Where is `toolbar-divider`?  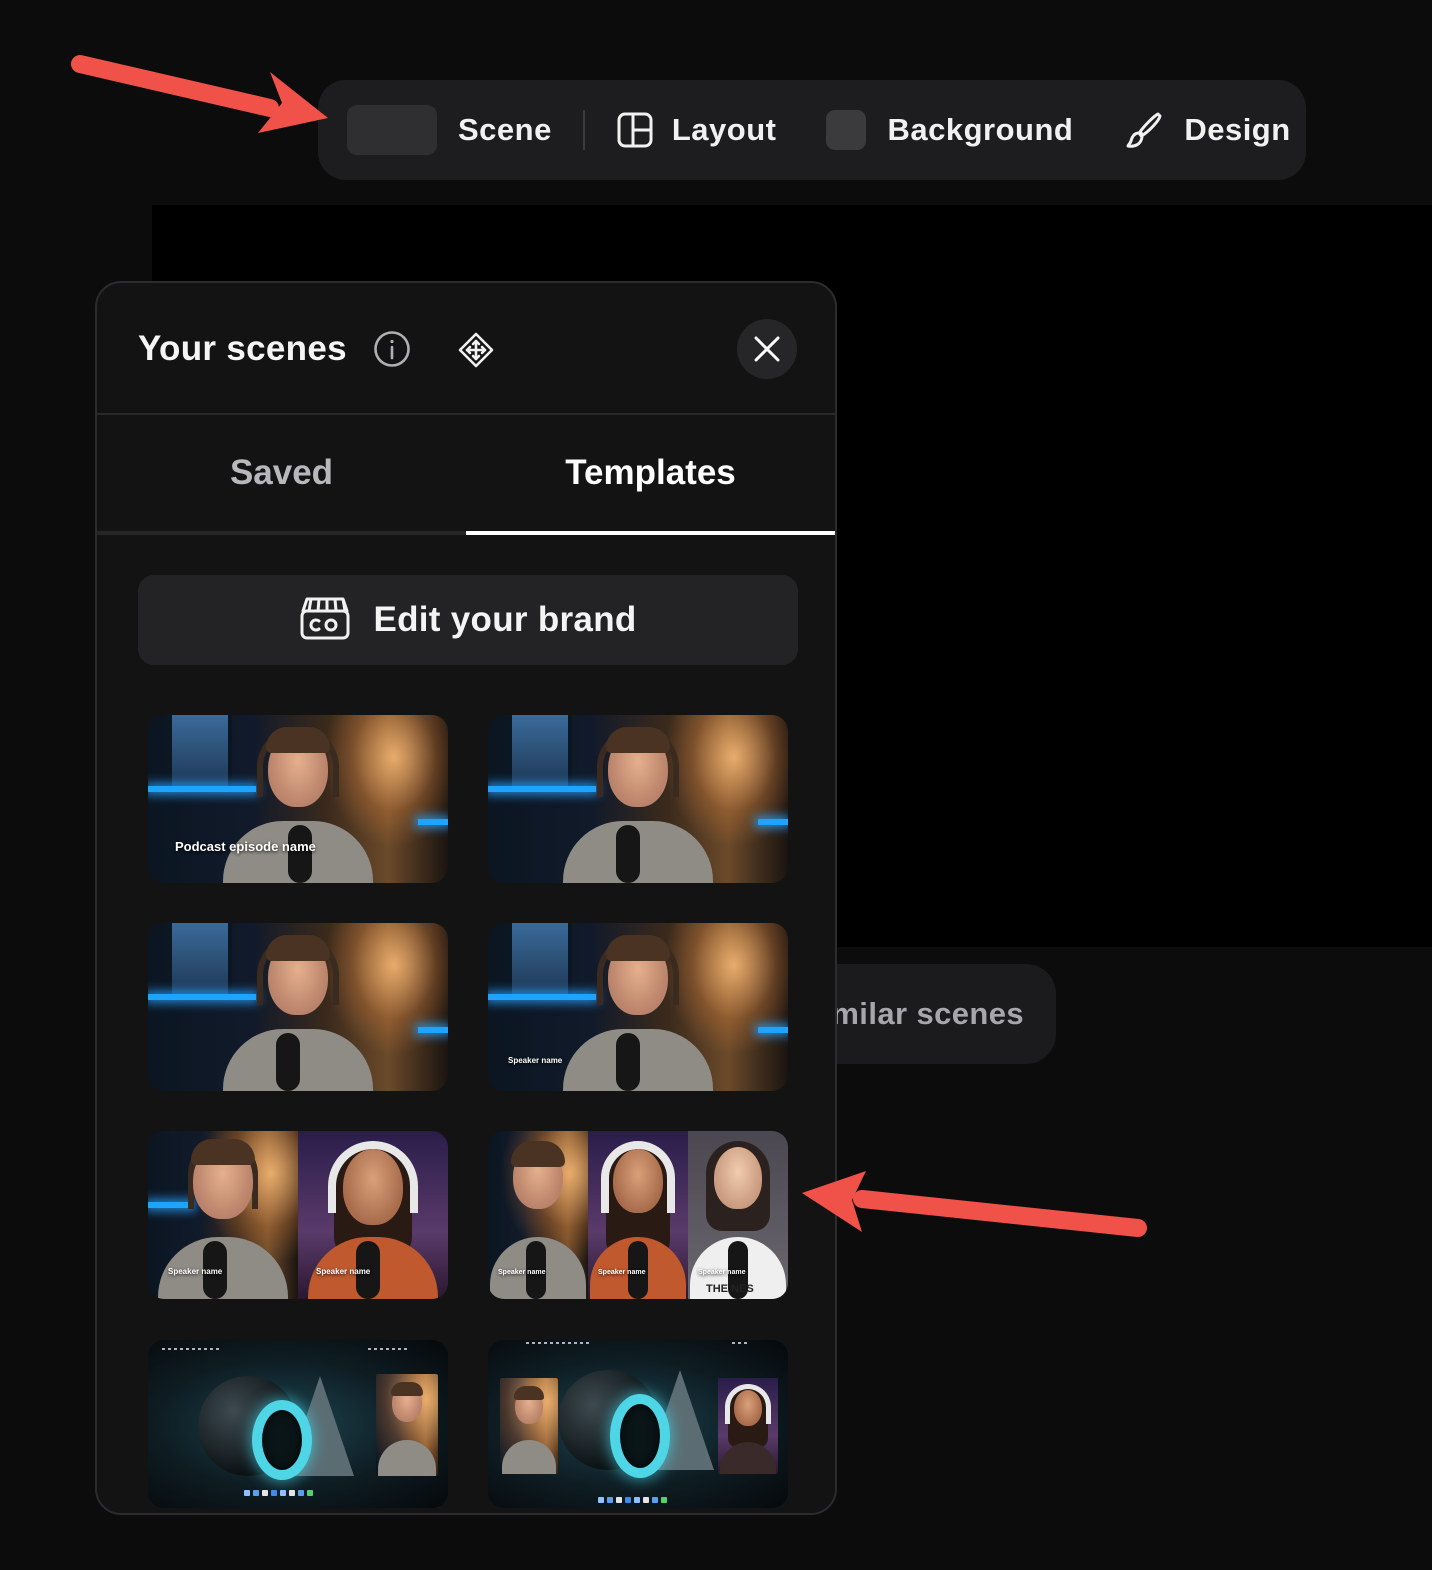 toolbar-divider is located at coordinates (583, 130).